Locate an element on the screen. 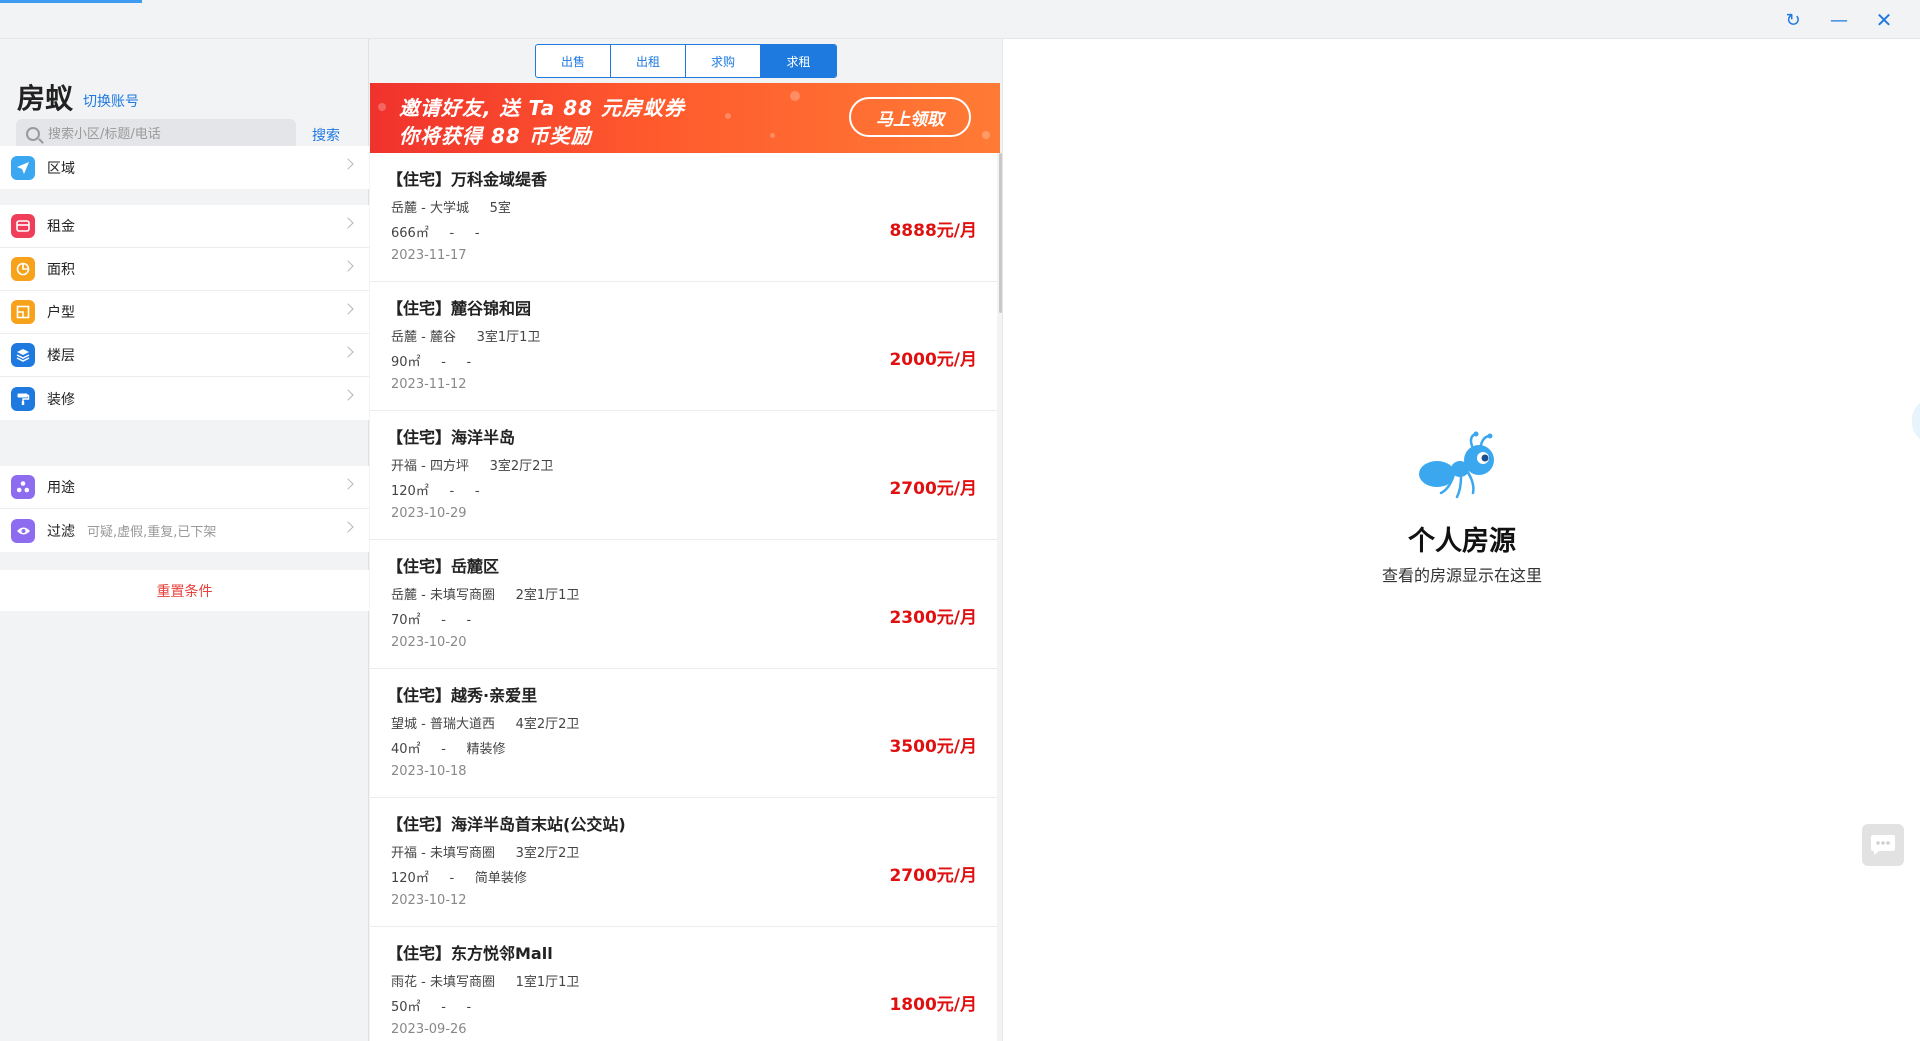 The width and height of the screenshot is (1920, 1041). invite-banner: 邀请好友, 送 Ta 88 元房蚁券 你将获得 88 币奖励 马上领取 is located at coordinates (685, 118).